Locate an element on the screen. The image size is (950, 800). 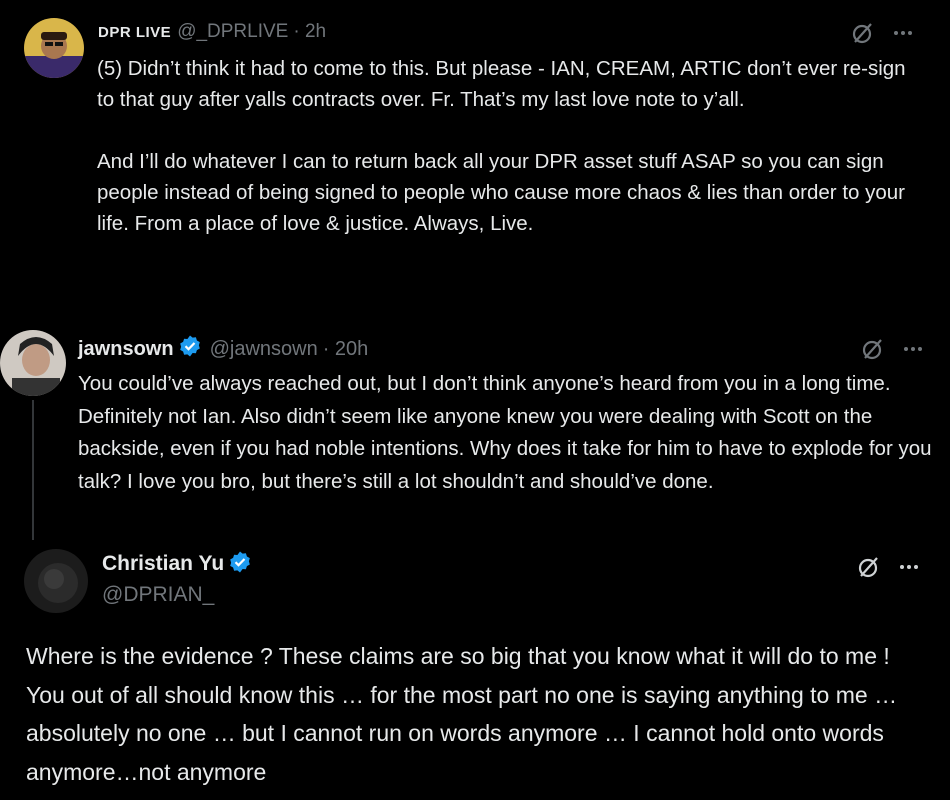
author-handle: @jawnsown is located at coordinates (264, 349).